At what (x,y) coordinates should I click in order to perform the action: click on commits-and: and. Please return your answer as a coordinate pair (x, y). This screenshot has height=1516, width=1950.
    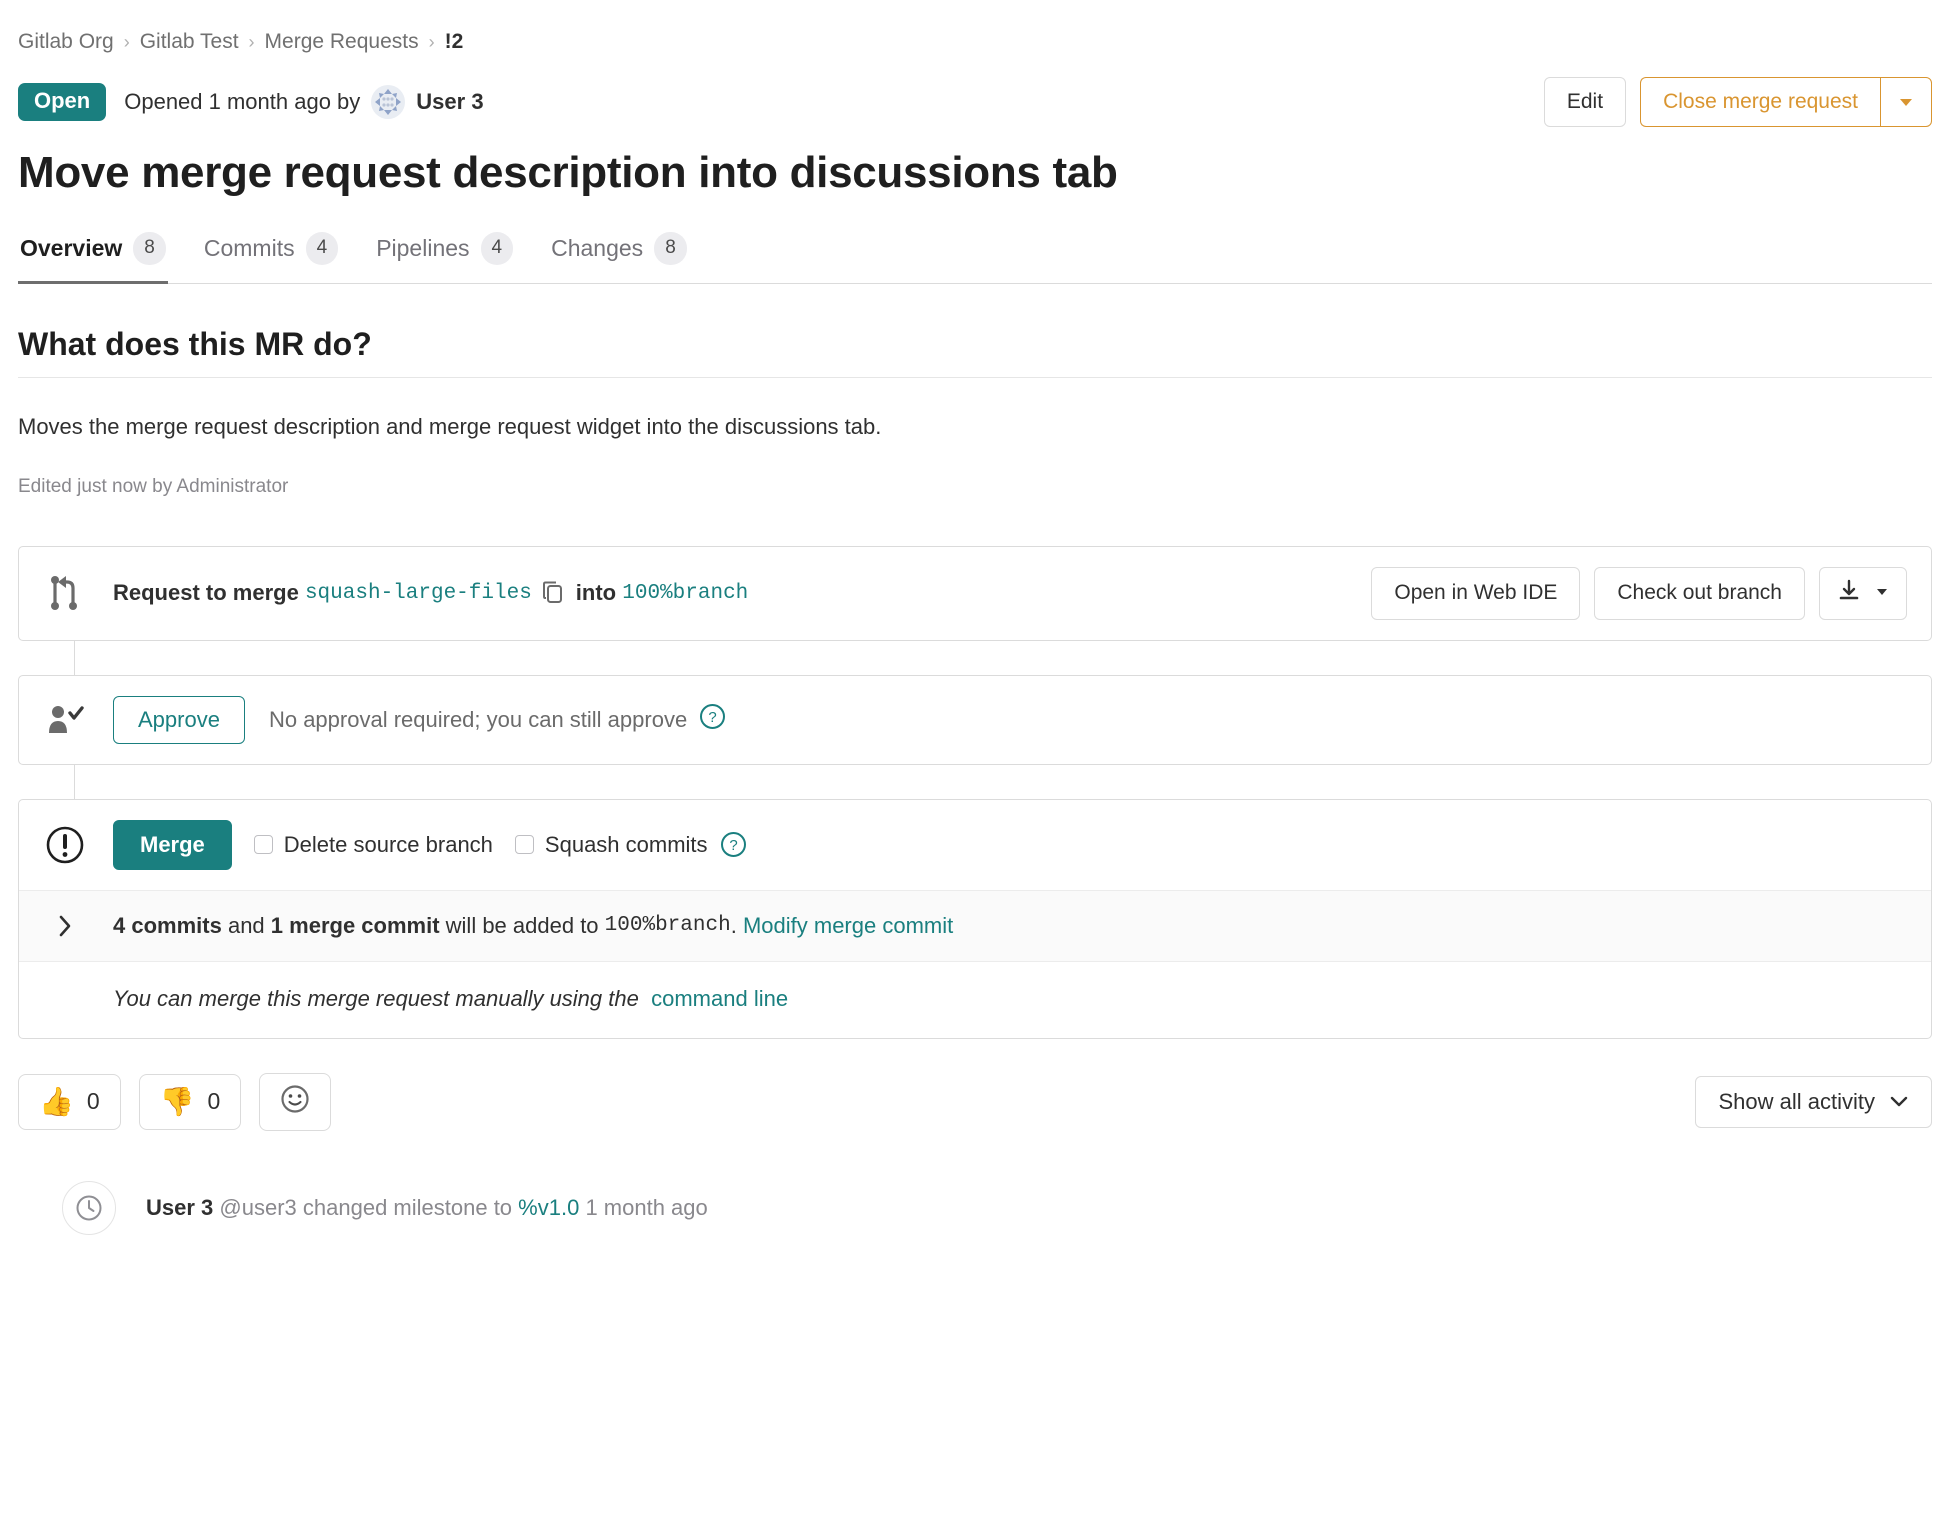
    Looking at the image, I should click on (246, 925).